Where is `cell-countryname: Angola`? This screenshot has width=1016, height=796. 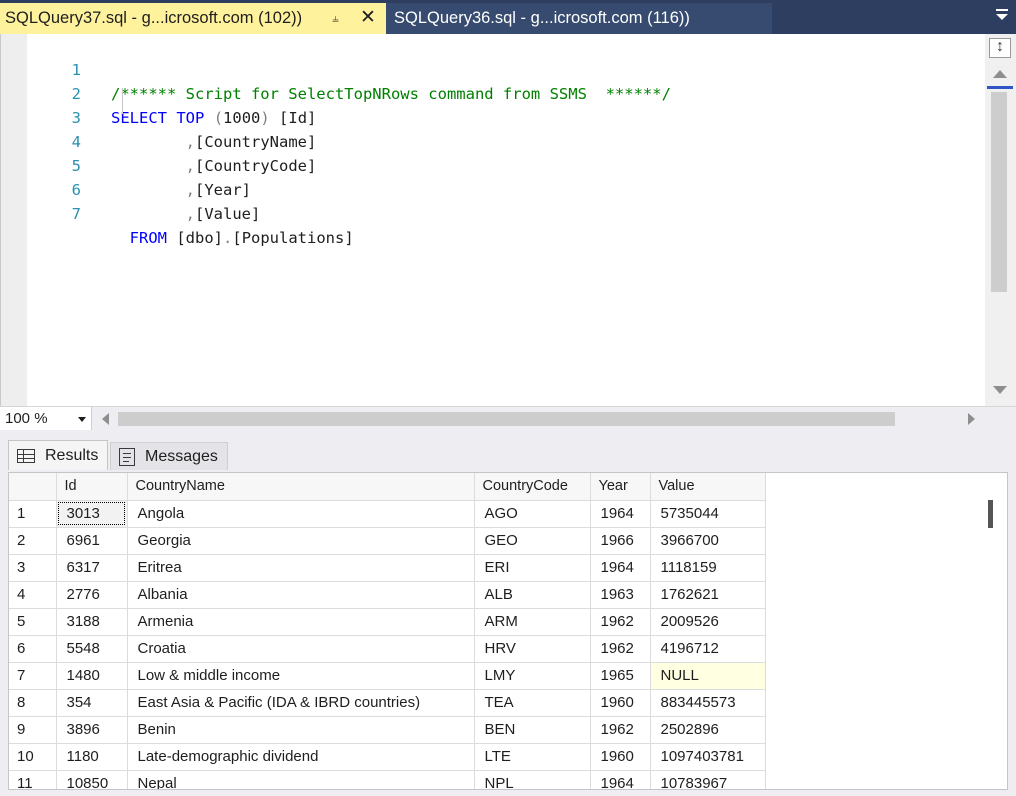
cell-countryname: Angola is located at coordinates (301, 514).